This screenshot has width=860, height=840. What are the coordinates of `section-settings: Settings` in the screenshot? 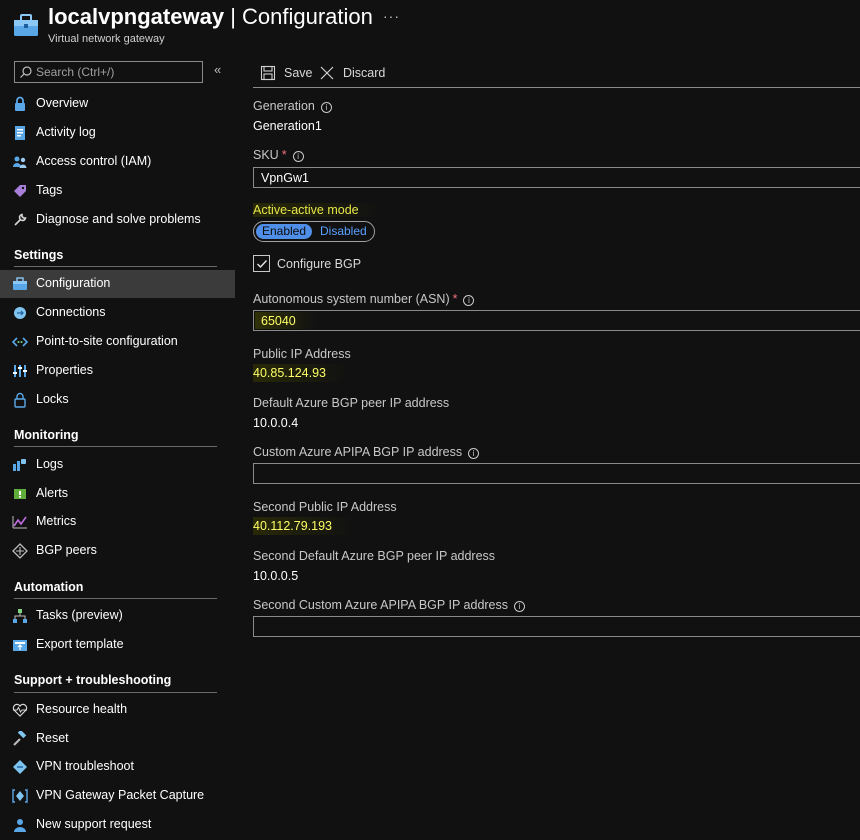 It's located at (39, 255).